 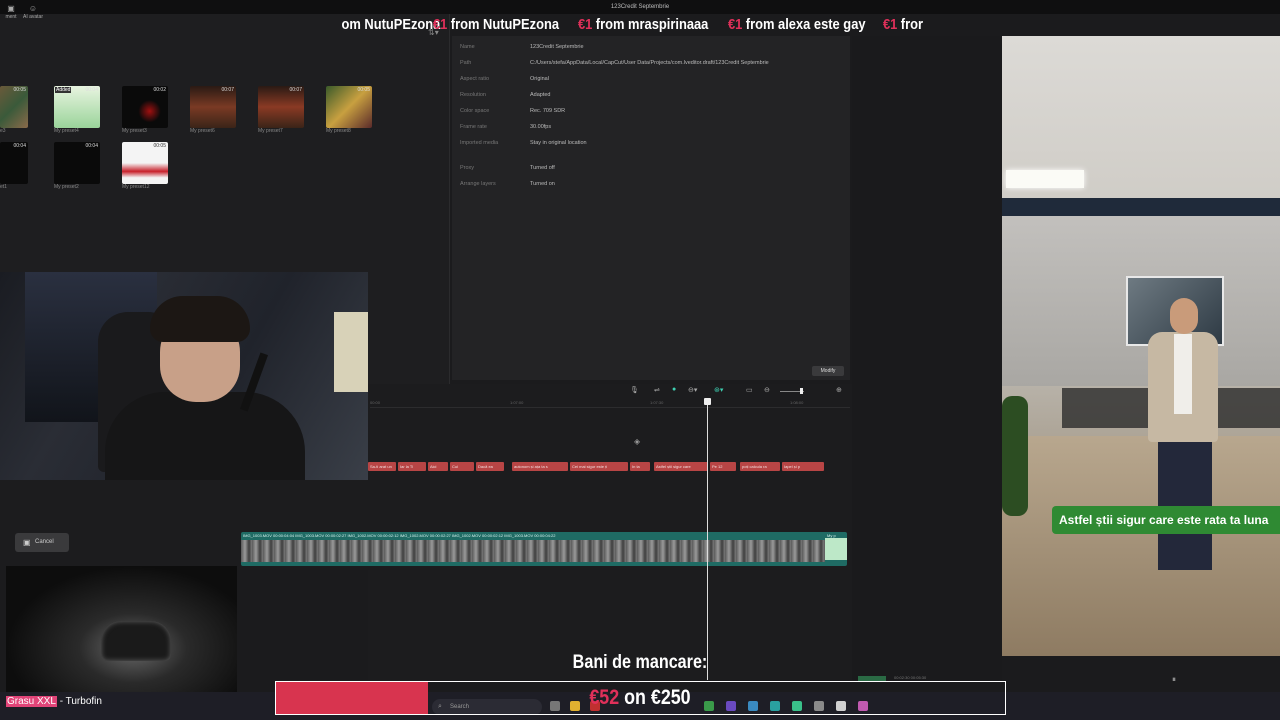 What do you see at coordinates (1185, 505) in the screenshot?
I see `presenter-pants` at bounding box center [1185, 505].